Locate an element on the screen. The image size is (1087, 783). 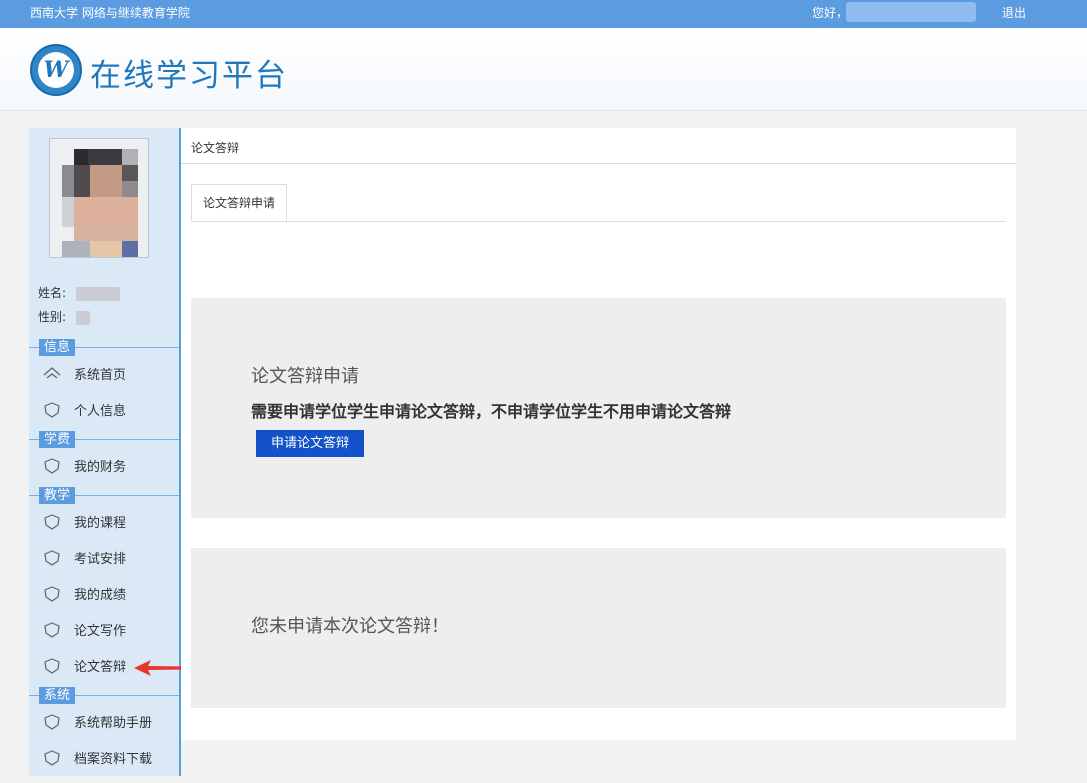
gender-row: 性别: is located at coordinates (64, 316).